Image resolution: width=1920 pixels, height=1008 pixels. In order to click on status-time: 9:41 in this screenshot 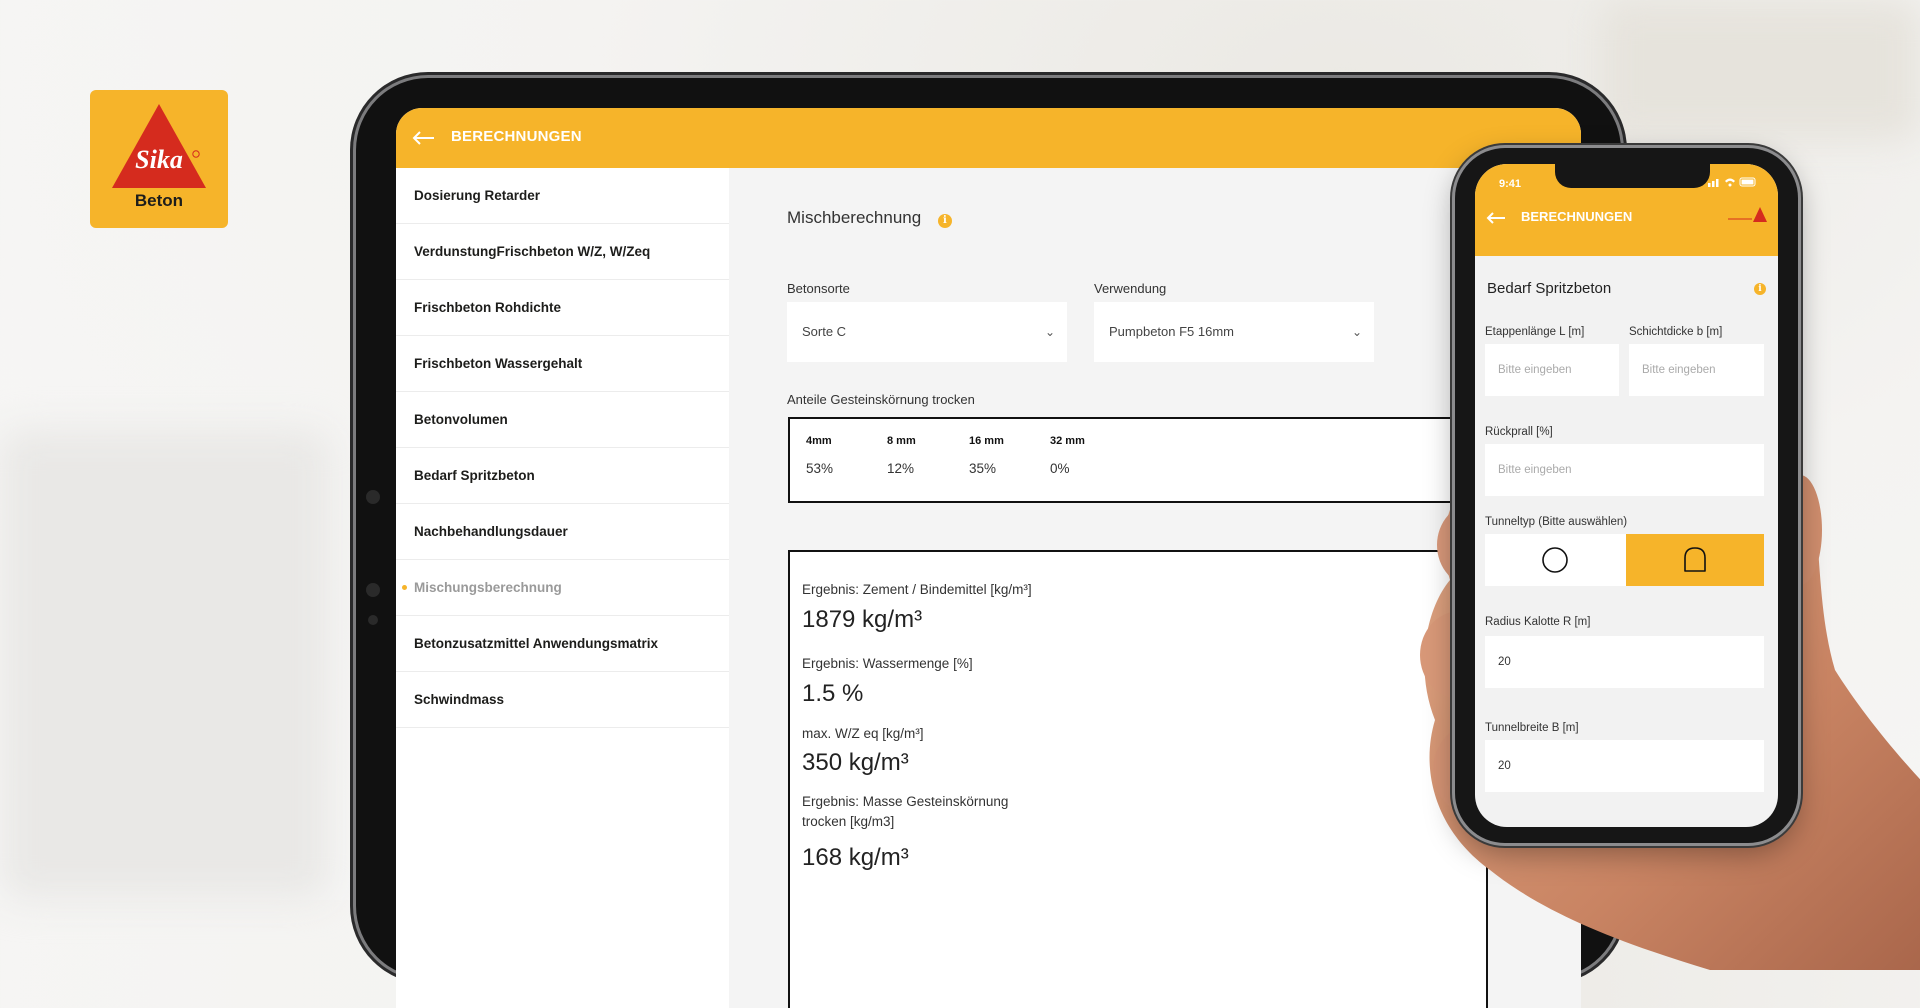, I will do `click(1510, 184)`.